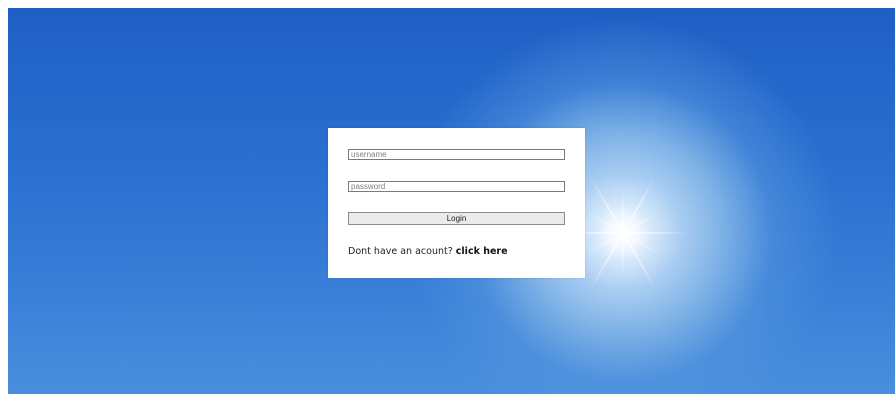  What do you see at coordinates (456, 203) in the screenshot?
I see `login-panel: Login Dont have an acount? click here` at bounding box center [456, 203].